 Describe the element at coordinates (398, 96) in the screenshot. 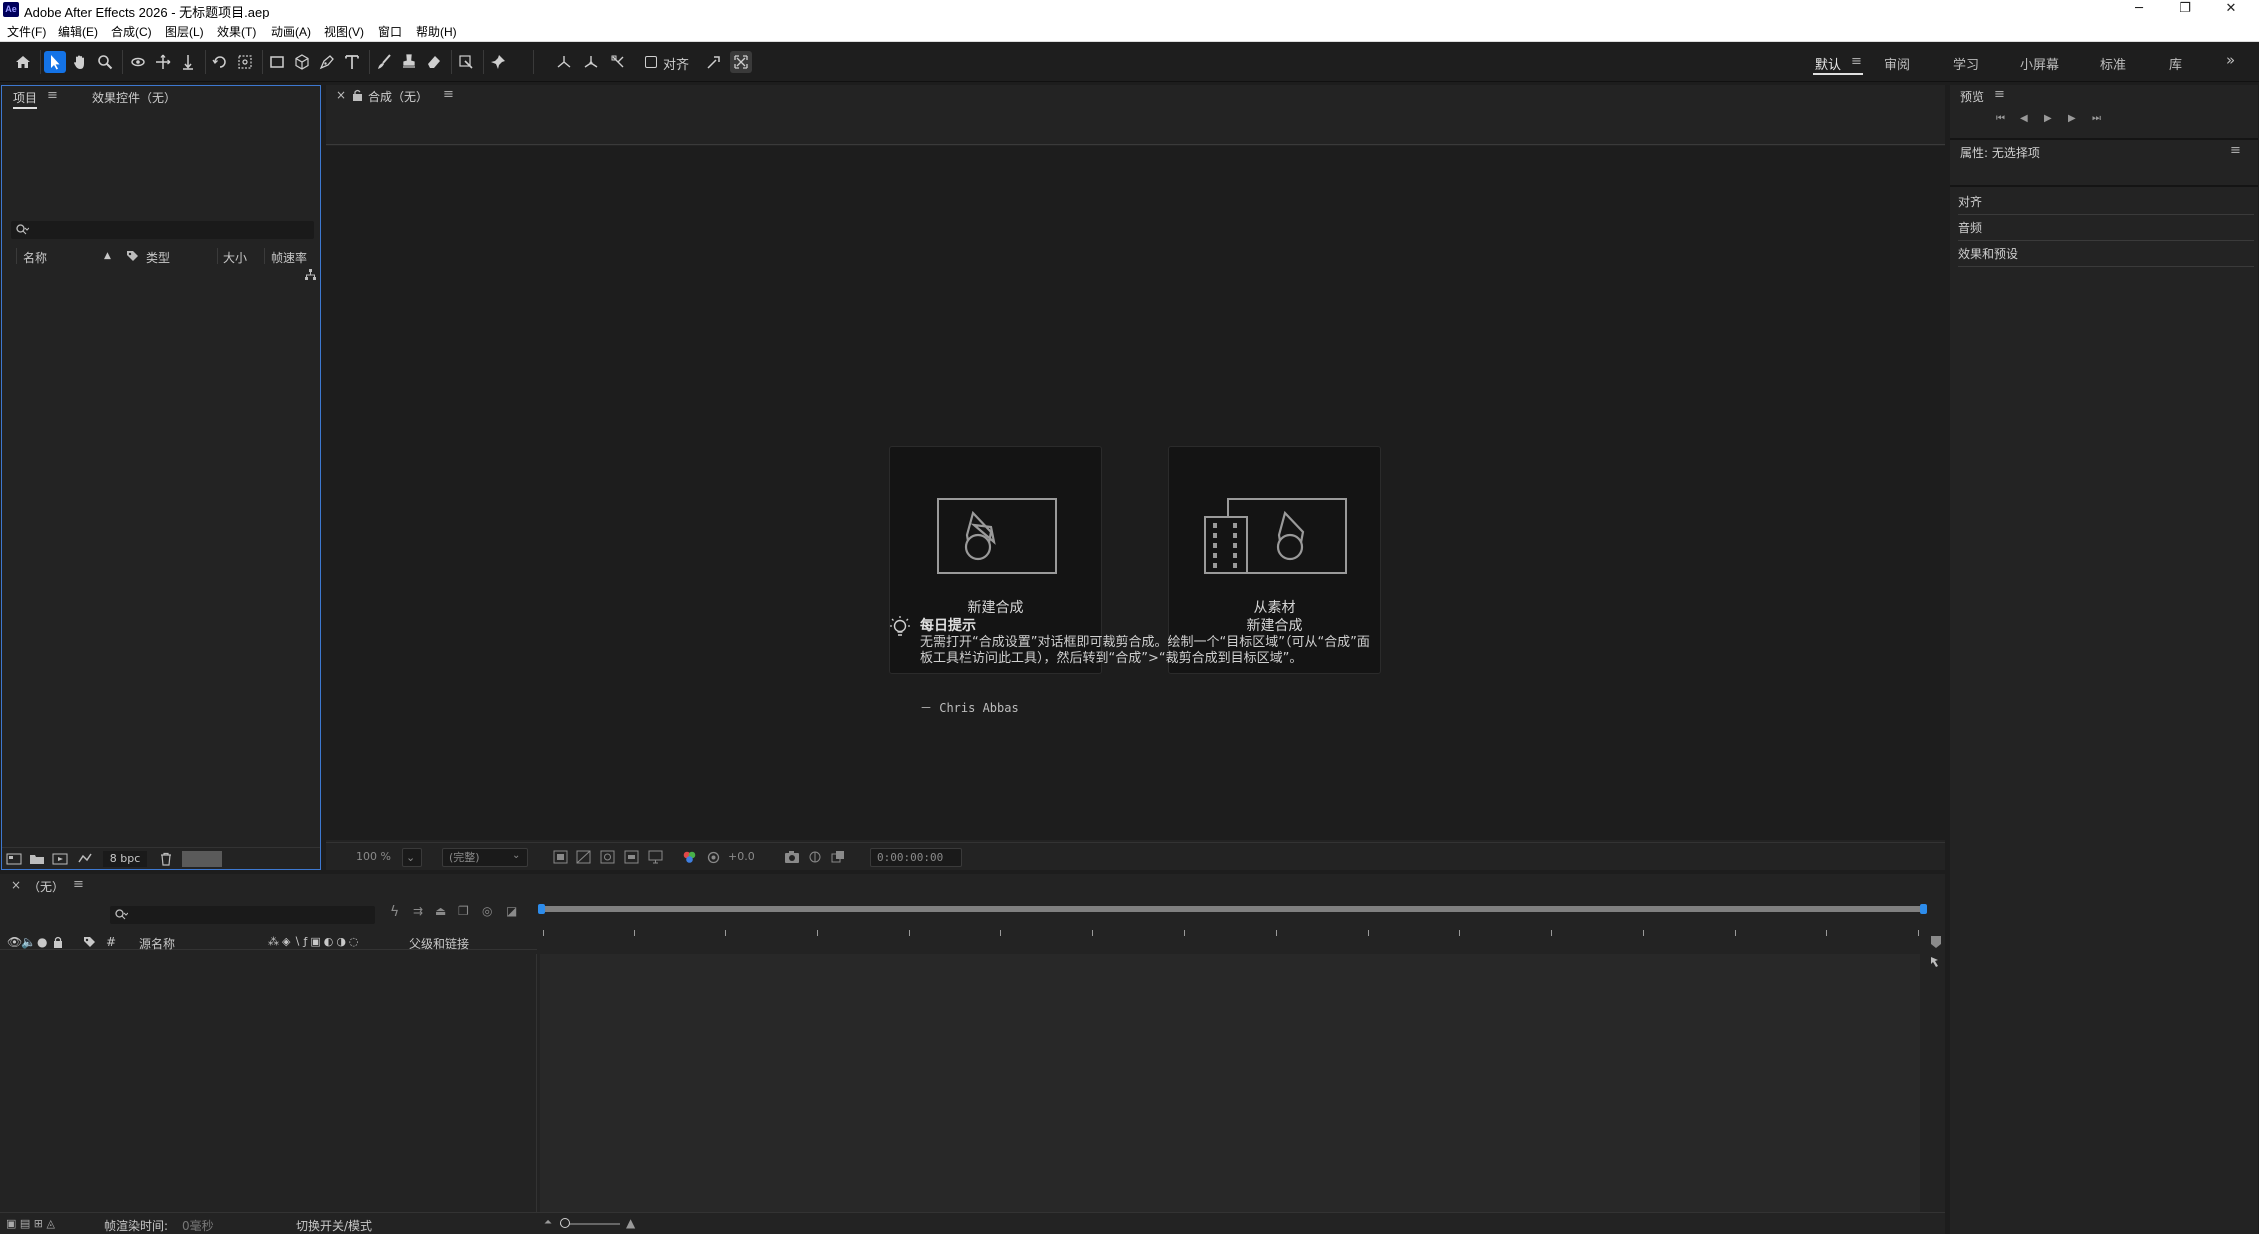

I see `tab-composition: 合成（无）` at that location.